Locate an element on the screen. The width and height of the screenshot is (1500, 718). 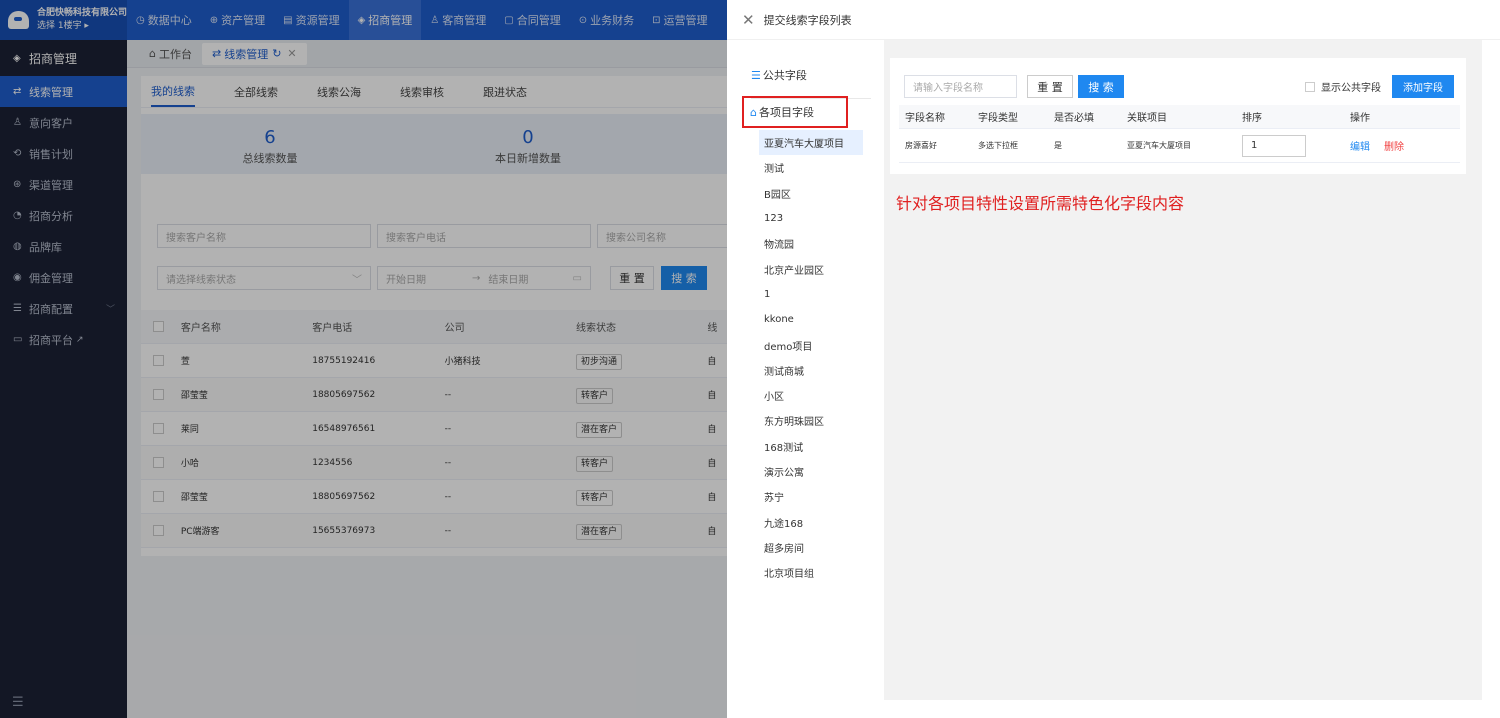
table-header: 字段名称 字段类型 是否必填 关联项目 排序 操作 is located at coordinates (1179, 117).